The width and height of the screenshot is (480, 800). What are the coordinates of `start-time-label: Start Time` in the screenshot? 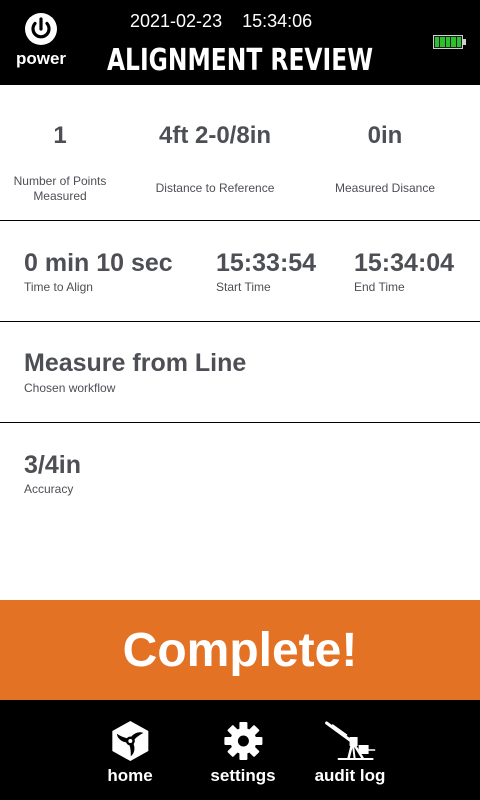 It's located at (243, 287).